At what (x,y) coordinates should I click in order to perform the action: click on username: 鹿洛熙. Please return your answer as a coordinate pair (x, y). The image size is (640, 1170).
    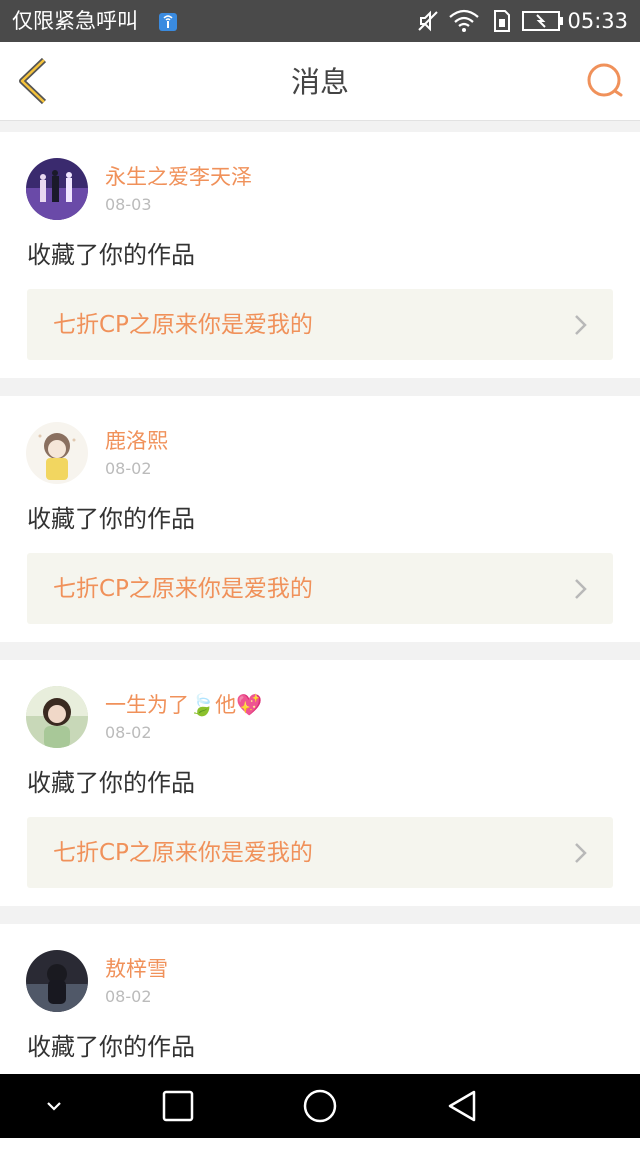
    Looking at the image, I should click on (136, 441).